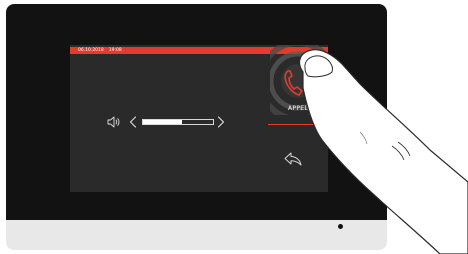  I want to click on status-date: 06.10.2018, so click(91, 50).